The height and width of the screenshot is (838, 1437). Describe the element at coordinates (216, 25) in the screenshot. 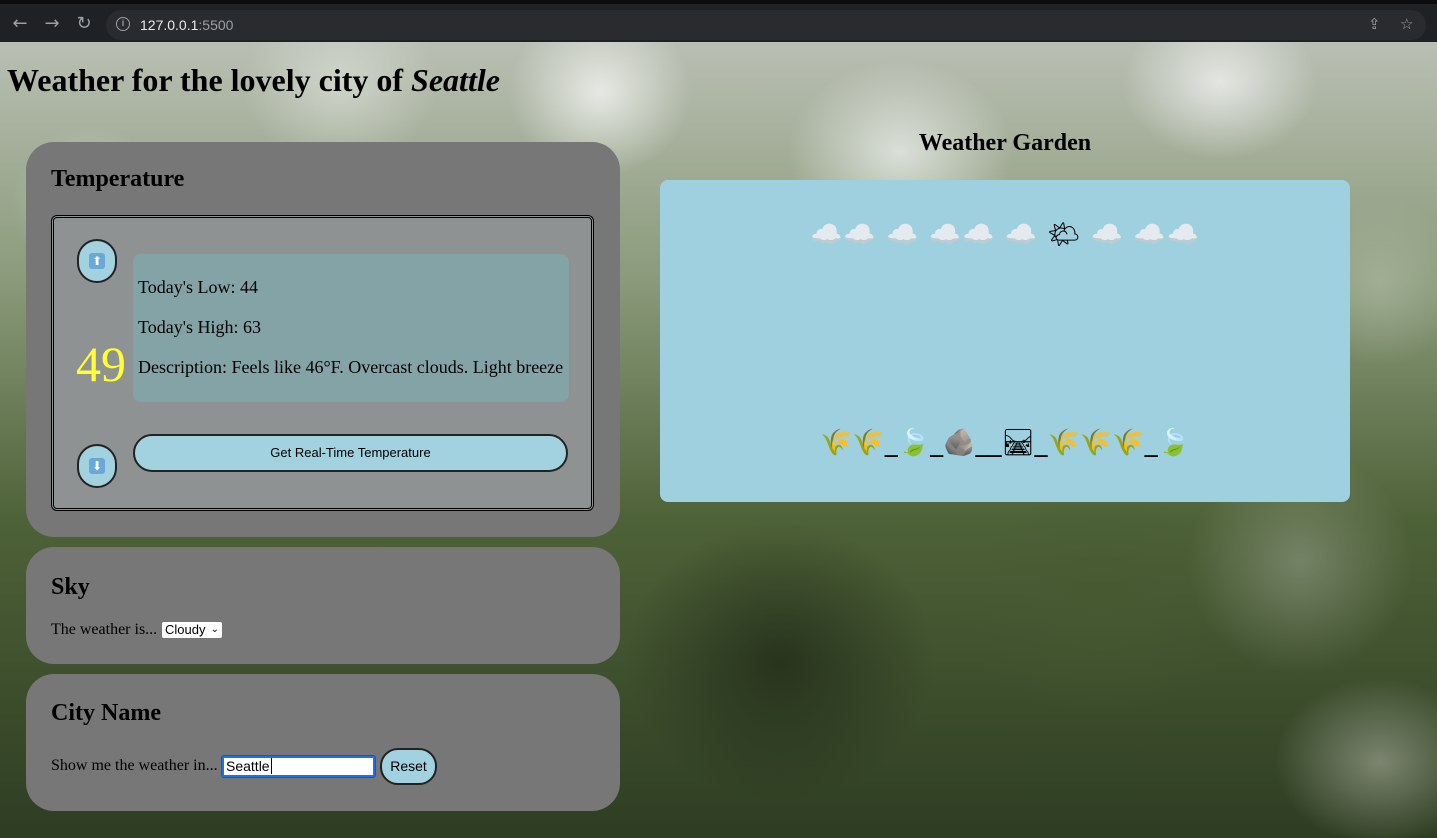

I see `url-port: :5500` at that location.